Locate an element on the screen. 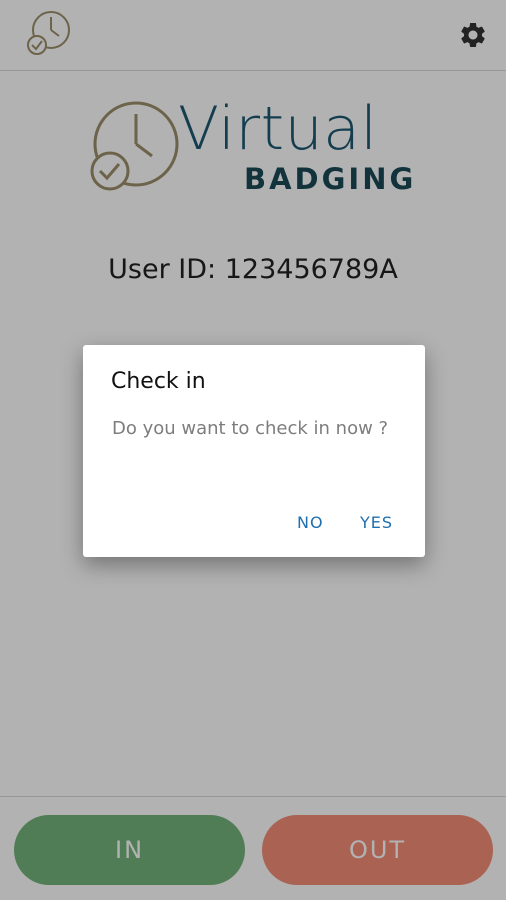  dialog-title: Check in is located at coordinates (158, 381).